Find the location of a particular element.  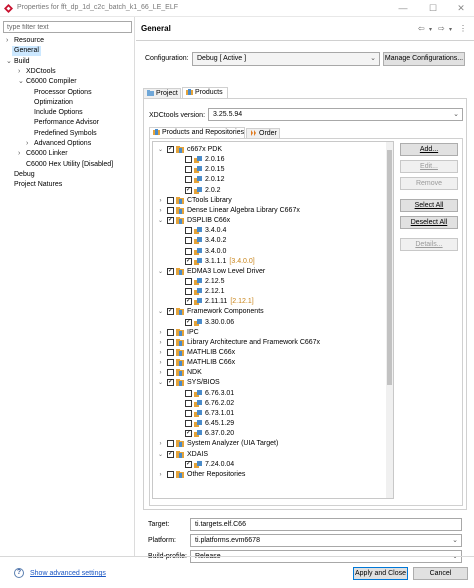

tree-scrollbar is located at coordinates (389, 320).